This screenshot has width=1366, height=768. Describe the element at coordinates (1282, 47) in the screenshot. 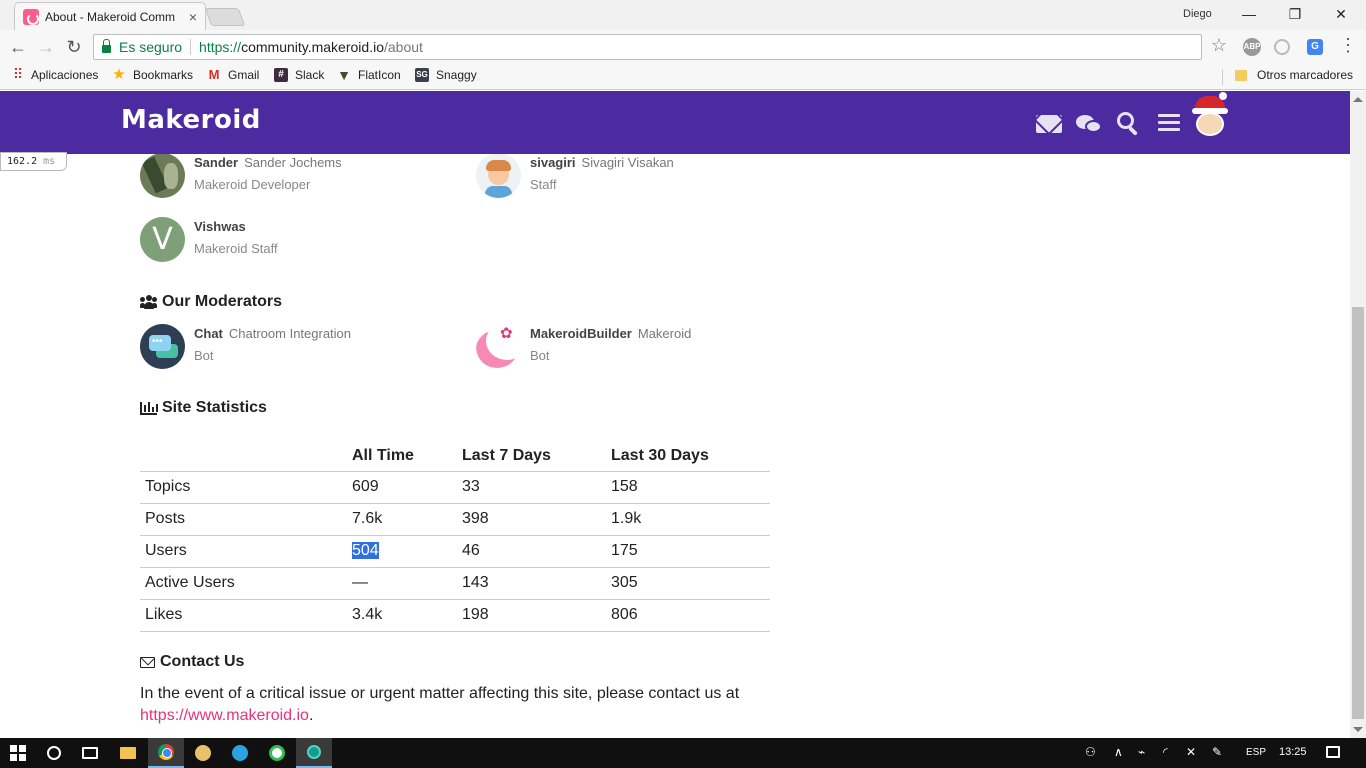

I see `extension-ring-icon` at that location.